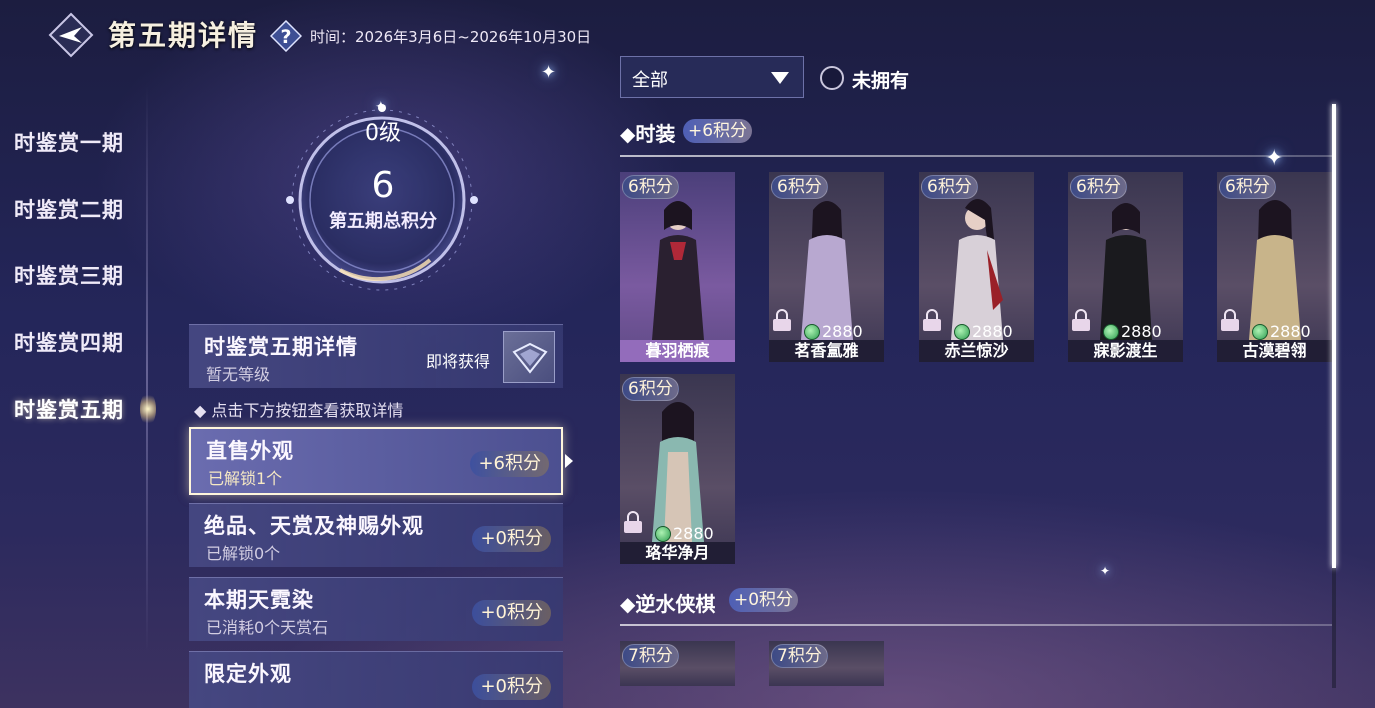 The height and width of the screenshot is (708, 1375). What do you see at coordinates (314, 525) in the screenshot?
I see `category-title: 绝品、天赏及神赐外观` at bounding box center [314, 525].